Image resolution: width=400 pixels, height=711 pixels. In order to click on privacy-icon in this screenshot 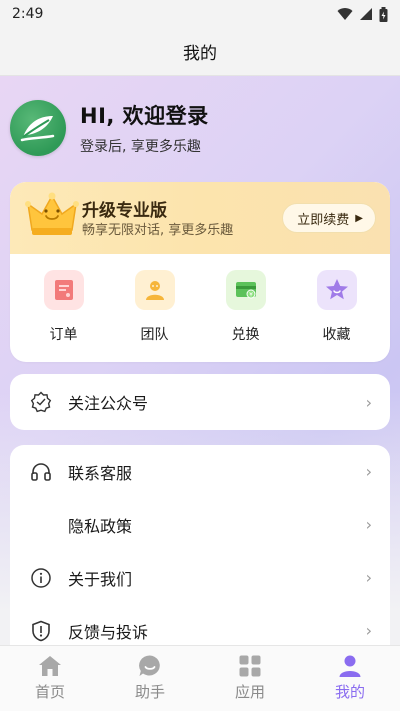, I will do `click(41, 525)`.